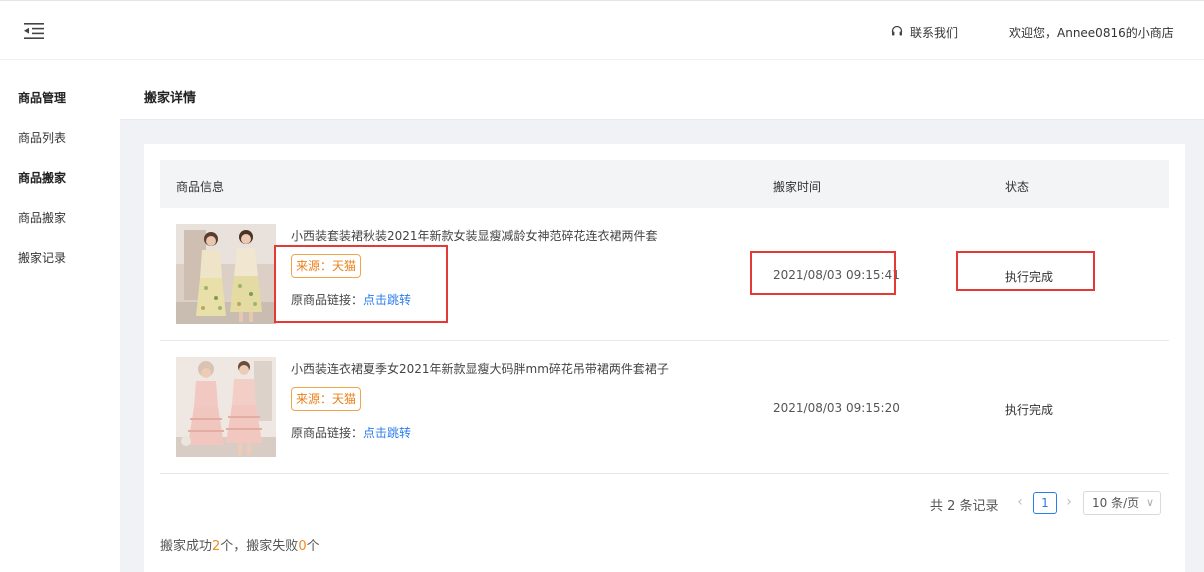 Image resolution: width=1204 pixels, height=572 pixels. What do you see at coordinates (664, 184) in the screenshot?
I see `table-header: 商品信息 搬家时间 状态` at bounding box center [664, 184].